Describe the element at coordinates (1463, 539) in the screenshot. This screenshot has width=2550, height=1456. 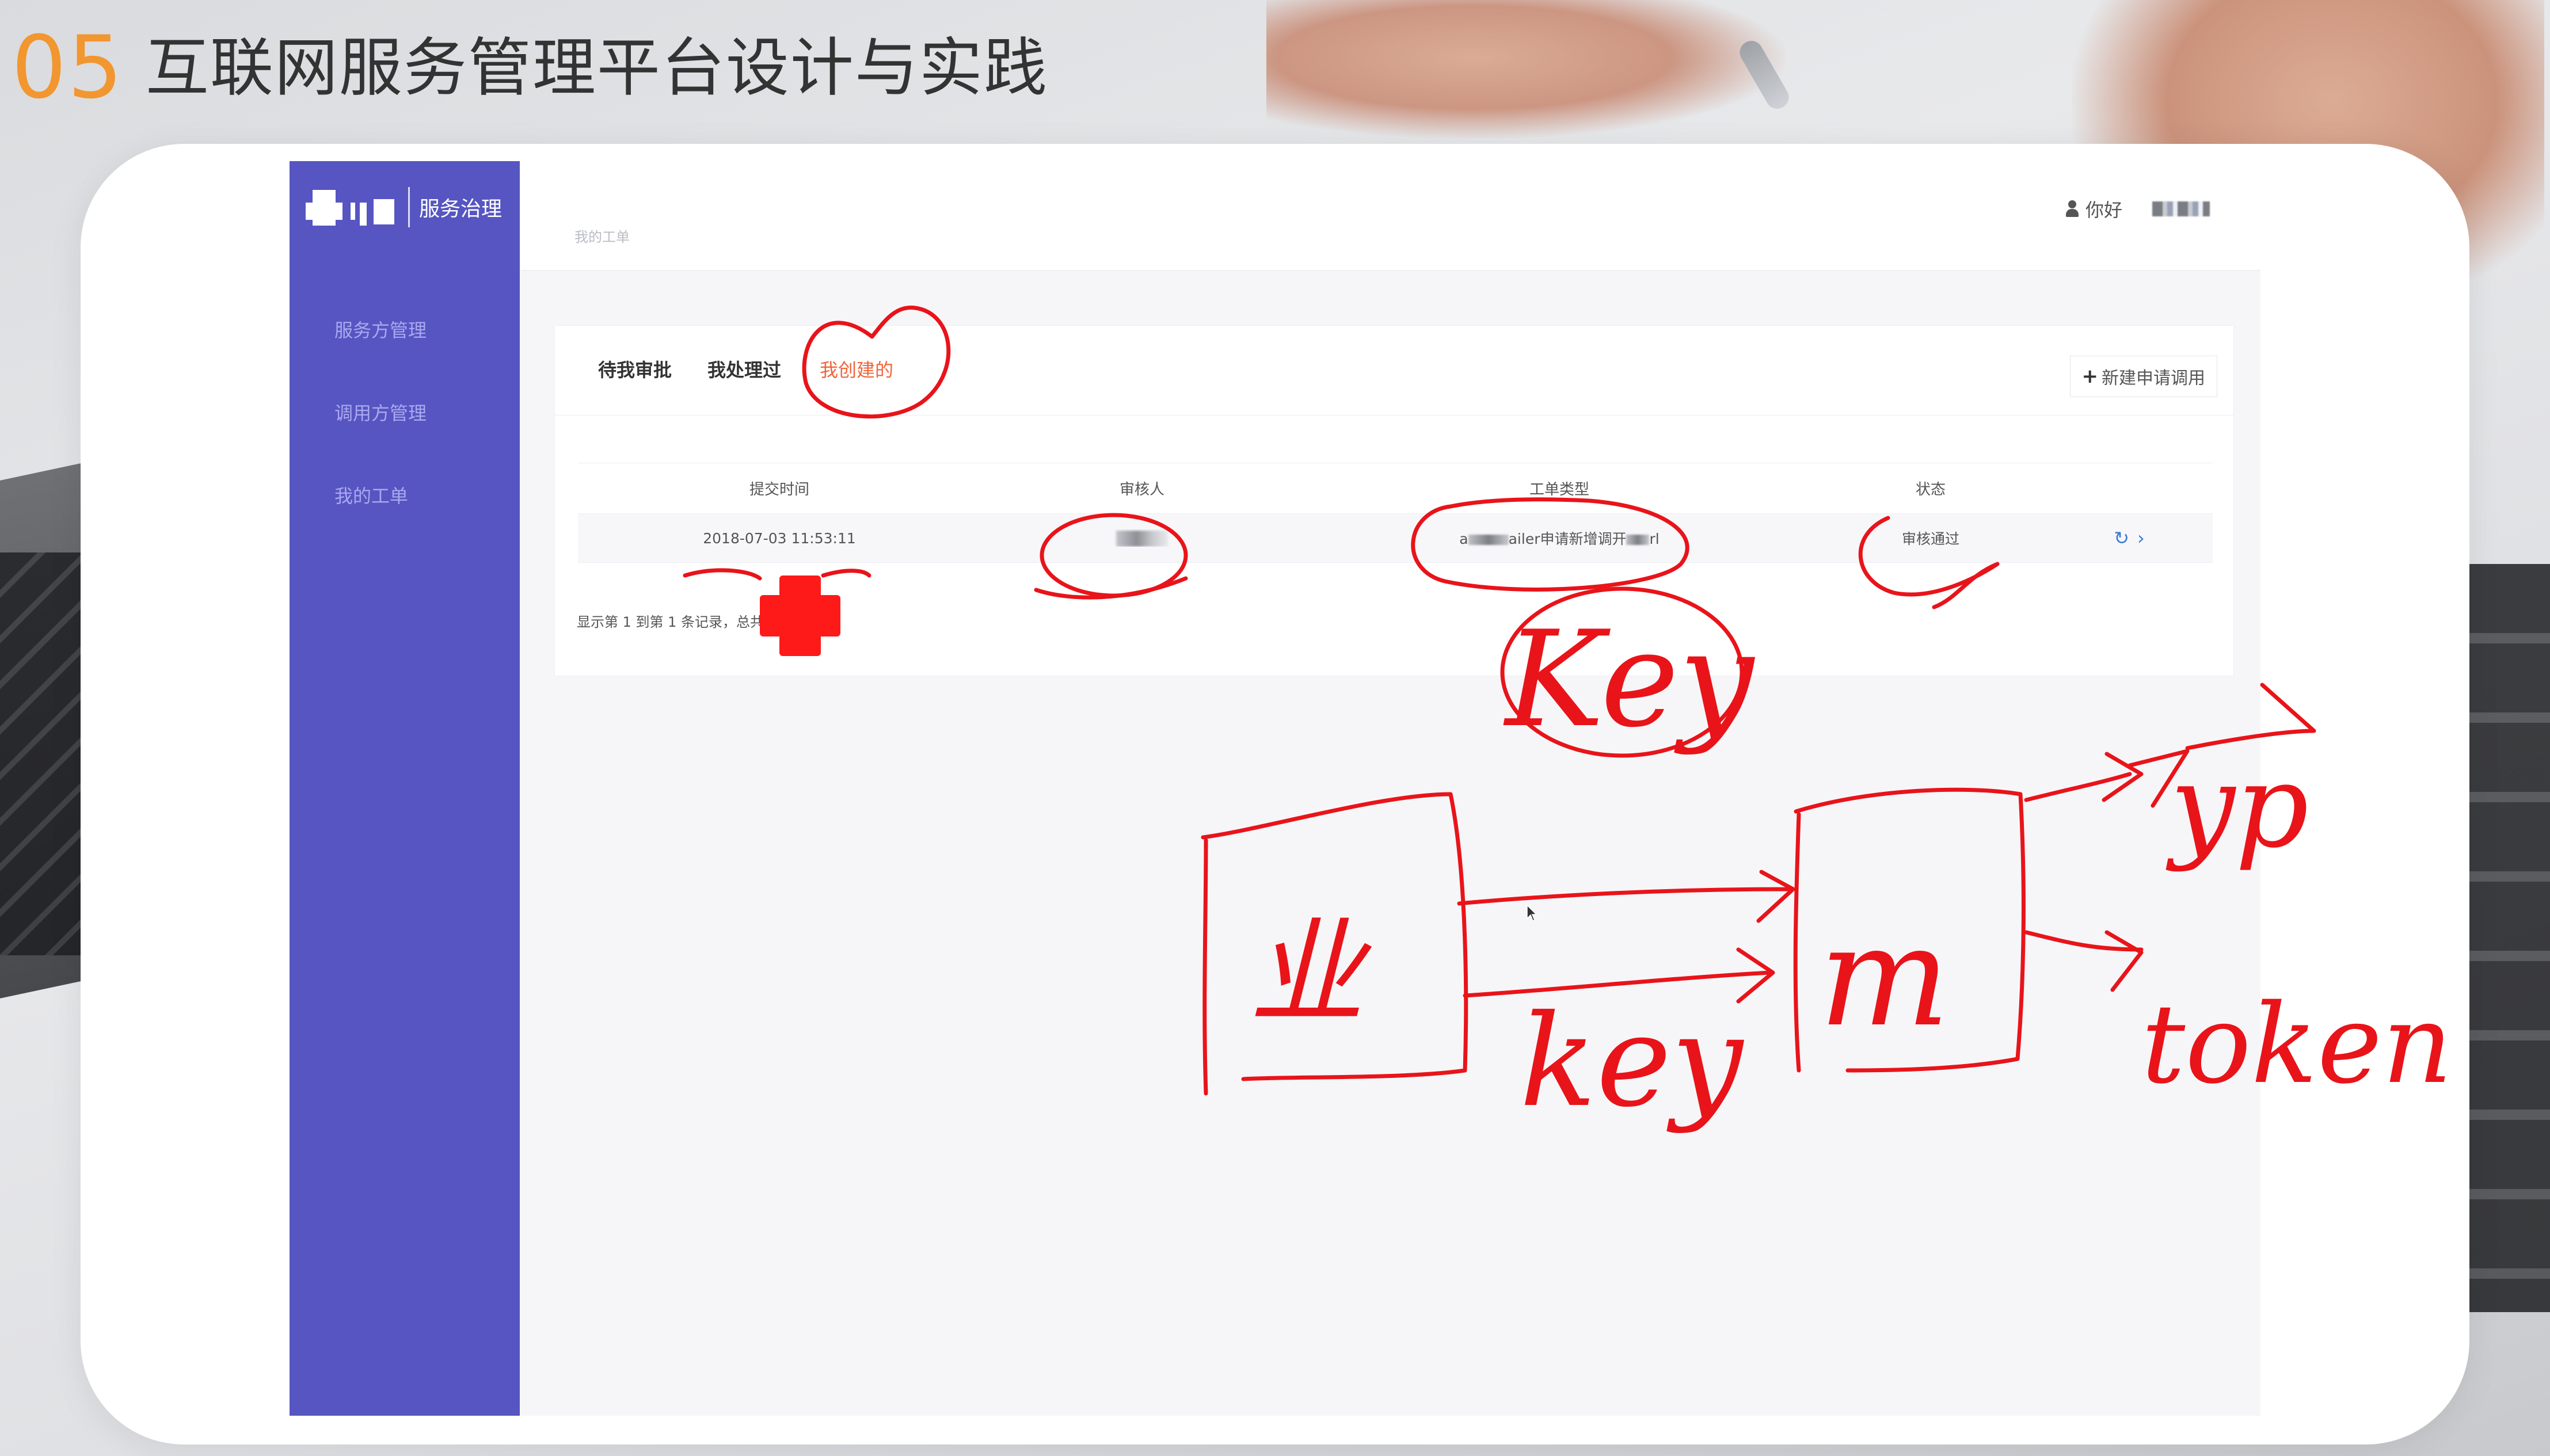
I see `ticket-type-prefix: a` at that location.